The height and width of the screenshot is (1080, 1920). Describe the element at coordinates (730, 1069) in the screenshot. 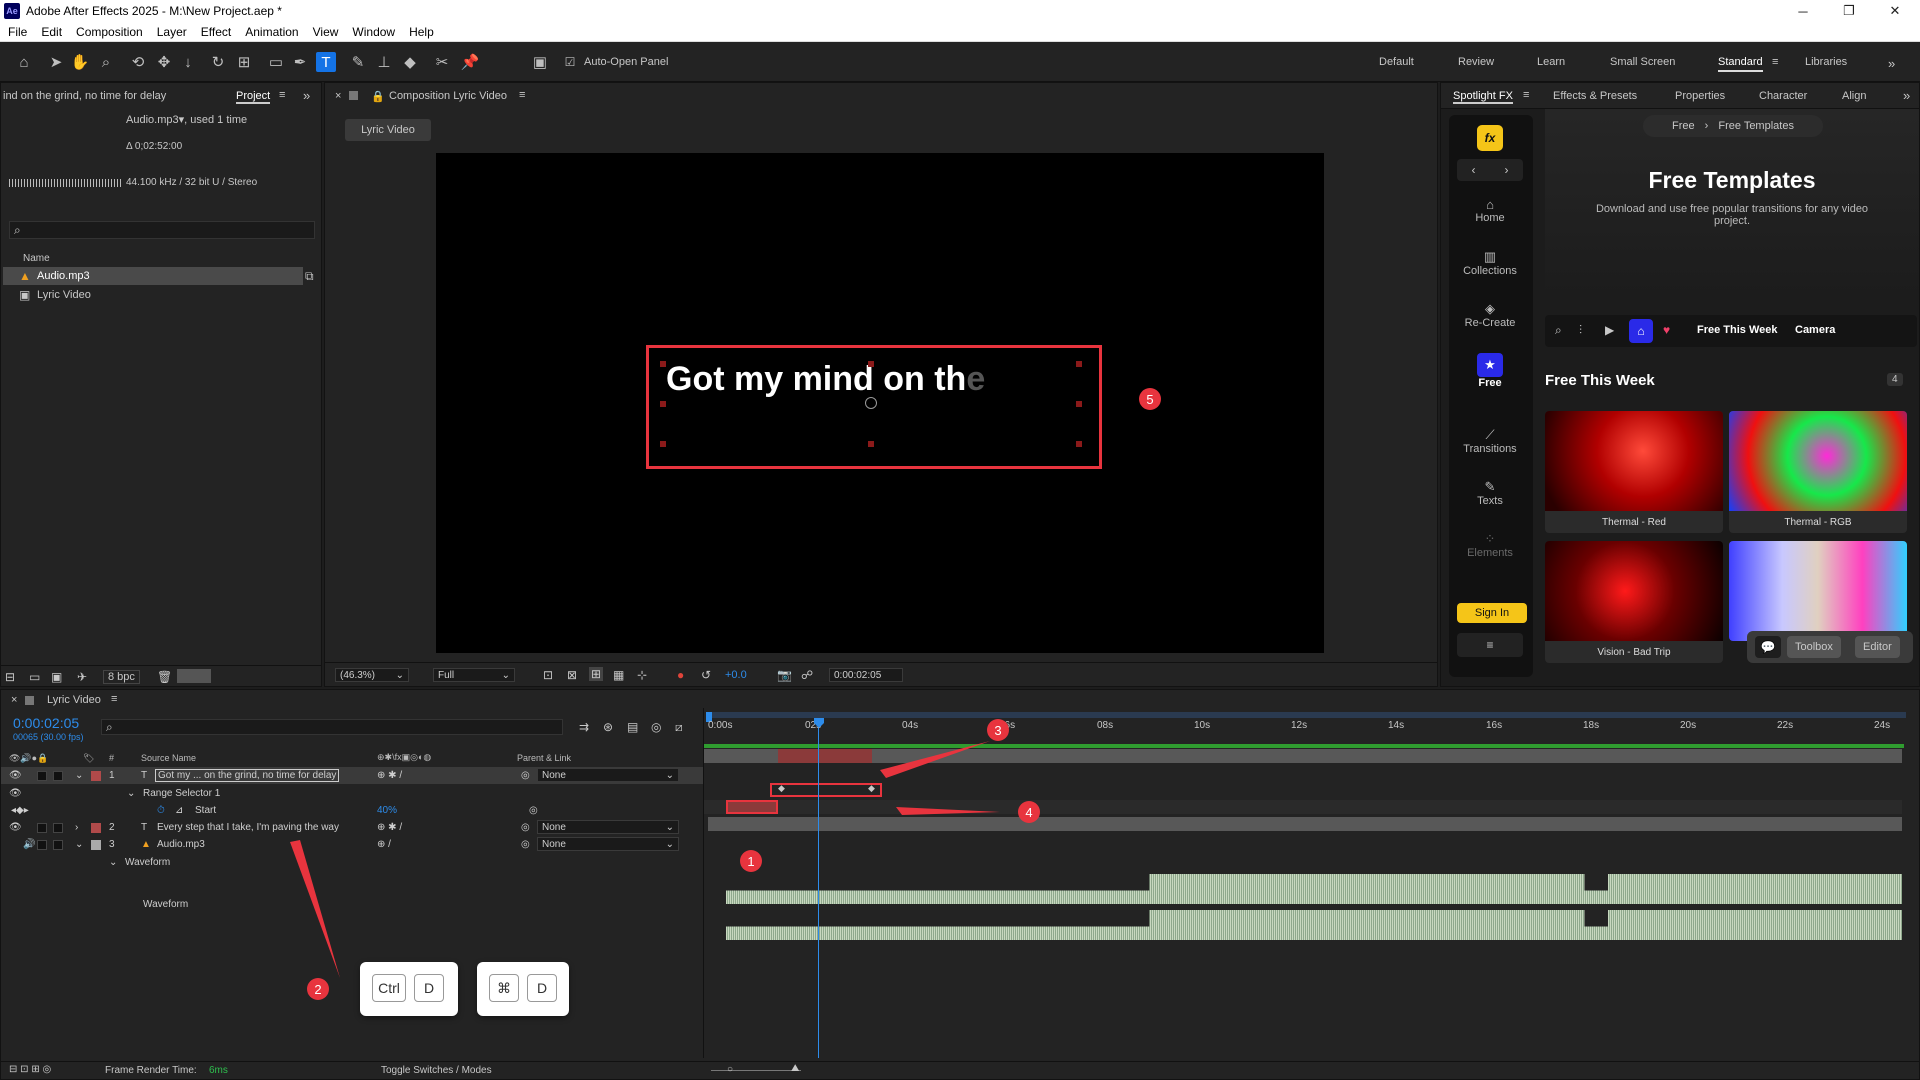

I see `zoom-slider-thumb: ○` at that location.